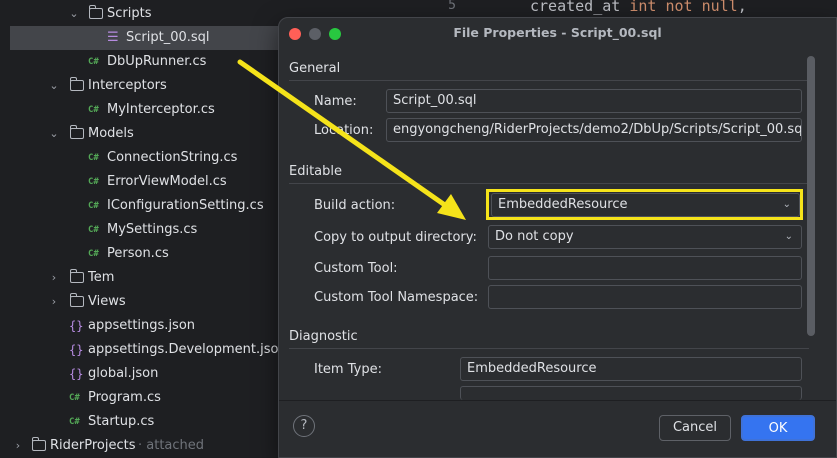 This screenshot has height=458, width=837. Describe the element at coordinates (138, 253) in the screenshot. I see `tree-item-label: Person.cs` at that location.